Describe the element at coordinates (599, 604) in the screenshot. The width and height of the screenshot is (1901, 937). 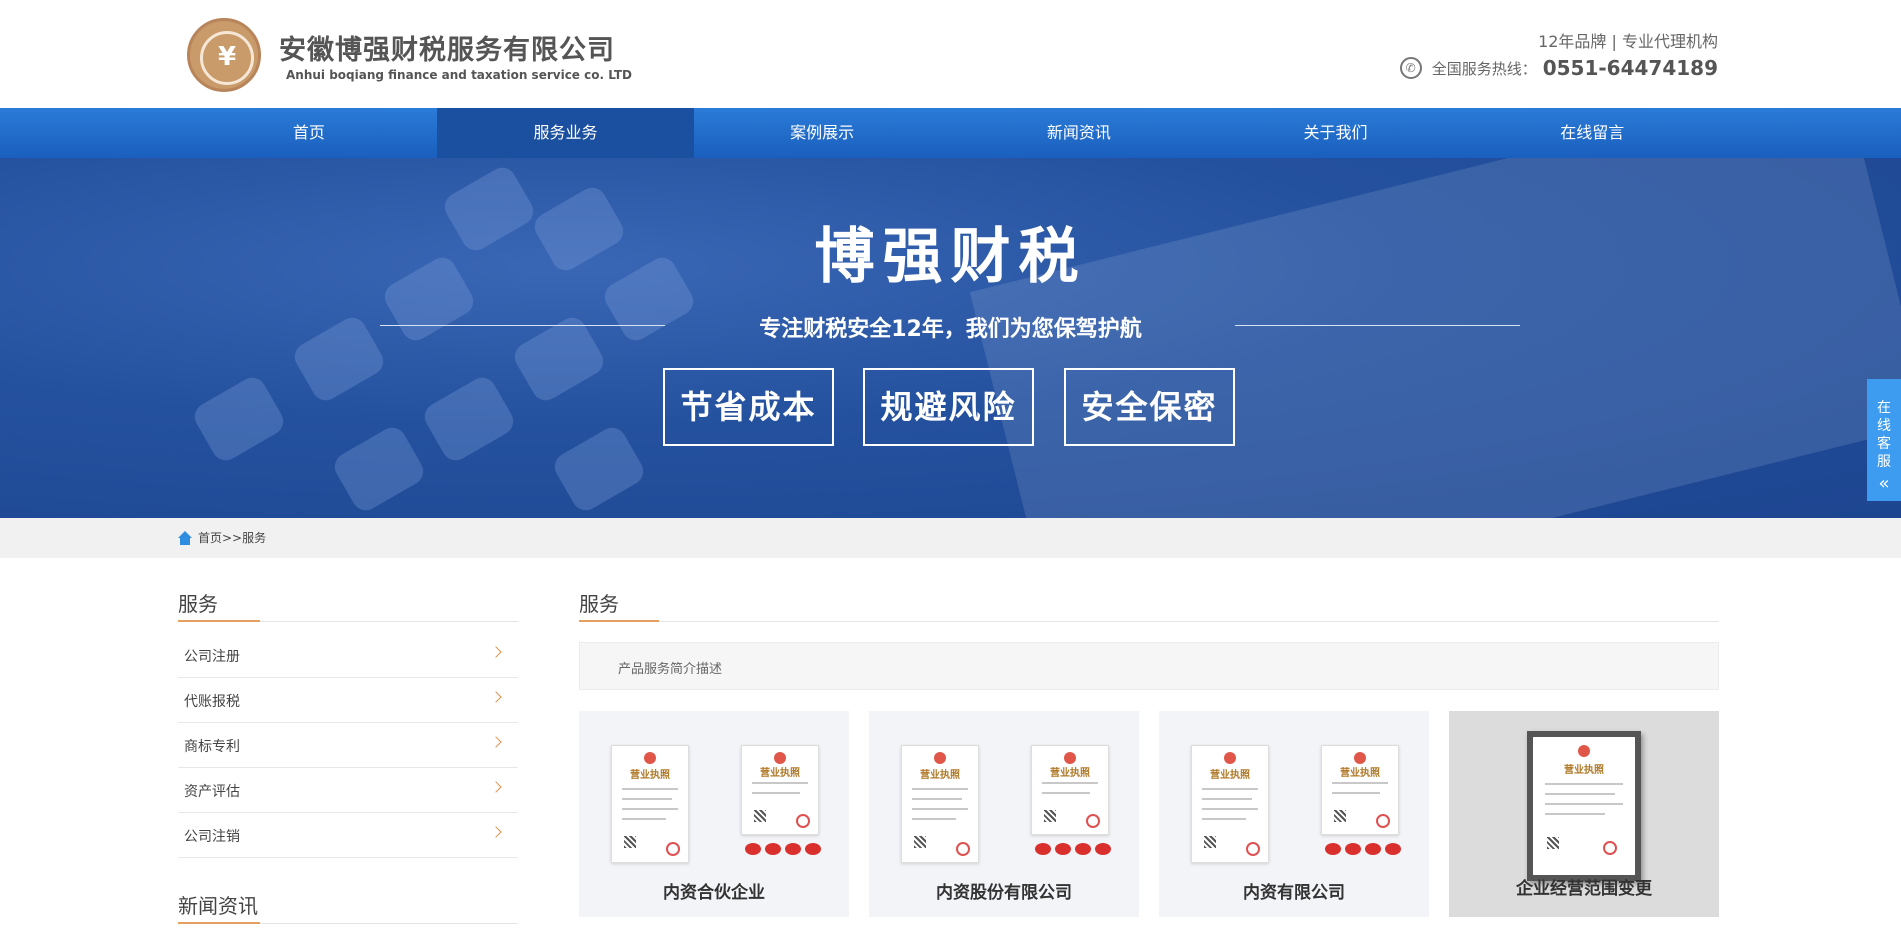
I see `main-title: 服务` at that location.